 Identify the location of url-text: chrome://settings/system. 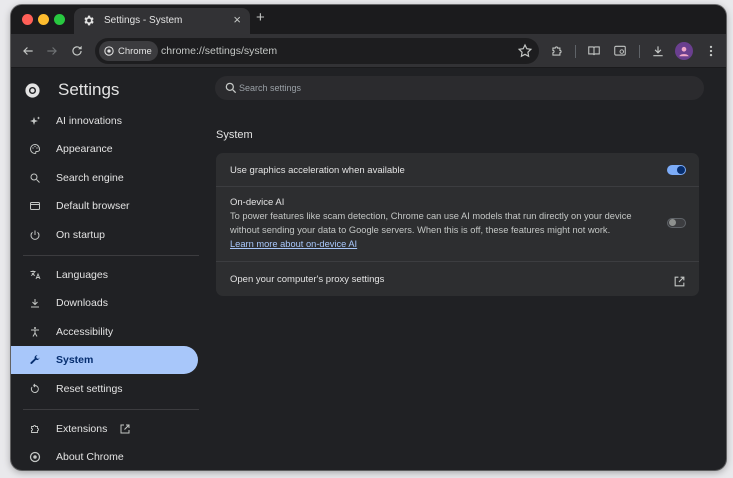
(219, 51).